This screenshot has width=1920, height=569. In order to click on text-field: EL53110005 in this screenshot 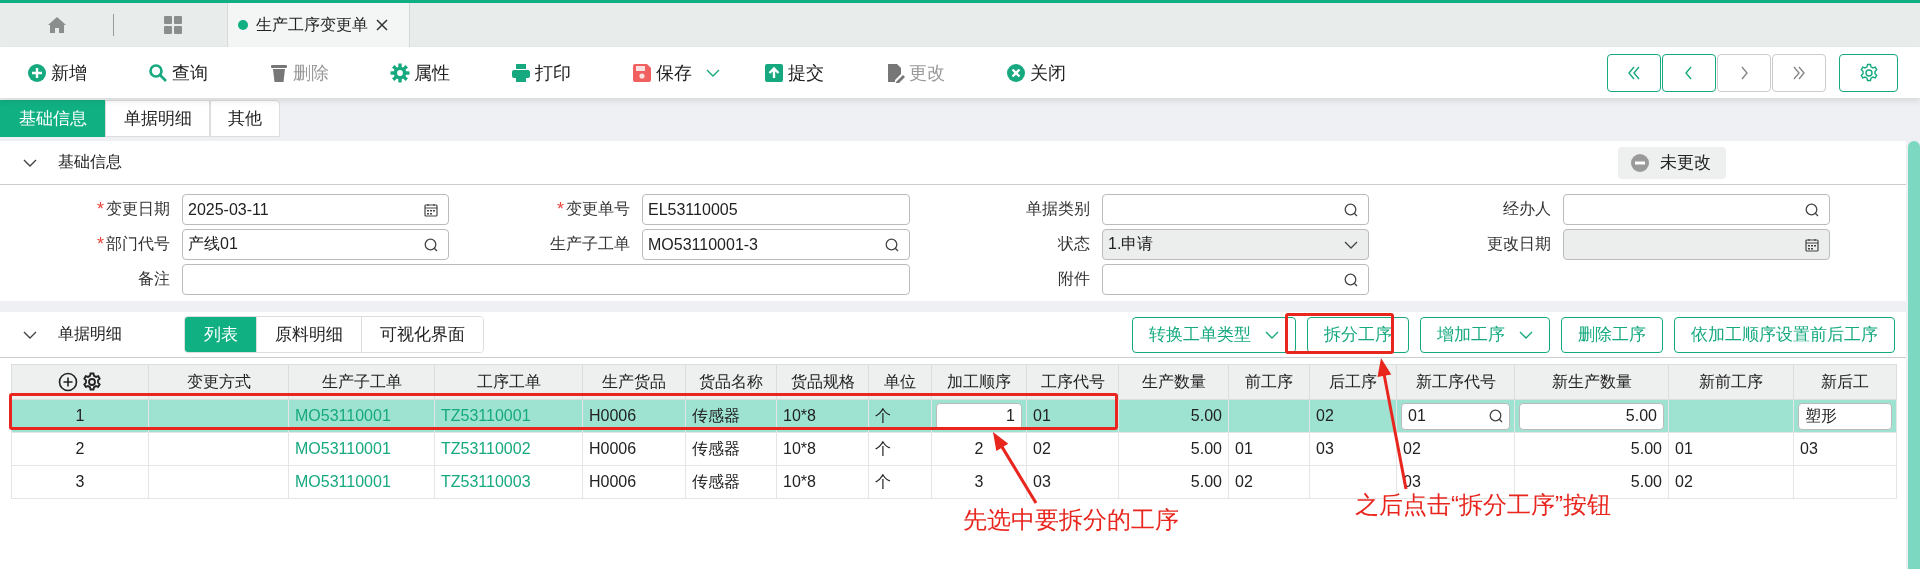, I will do `click(776, 209)`.